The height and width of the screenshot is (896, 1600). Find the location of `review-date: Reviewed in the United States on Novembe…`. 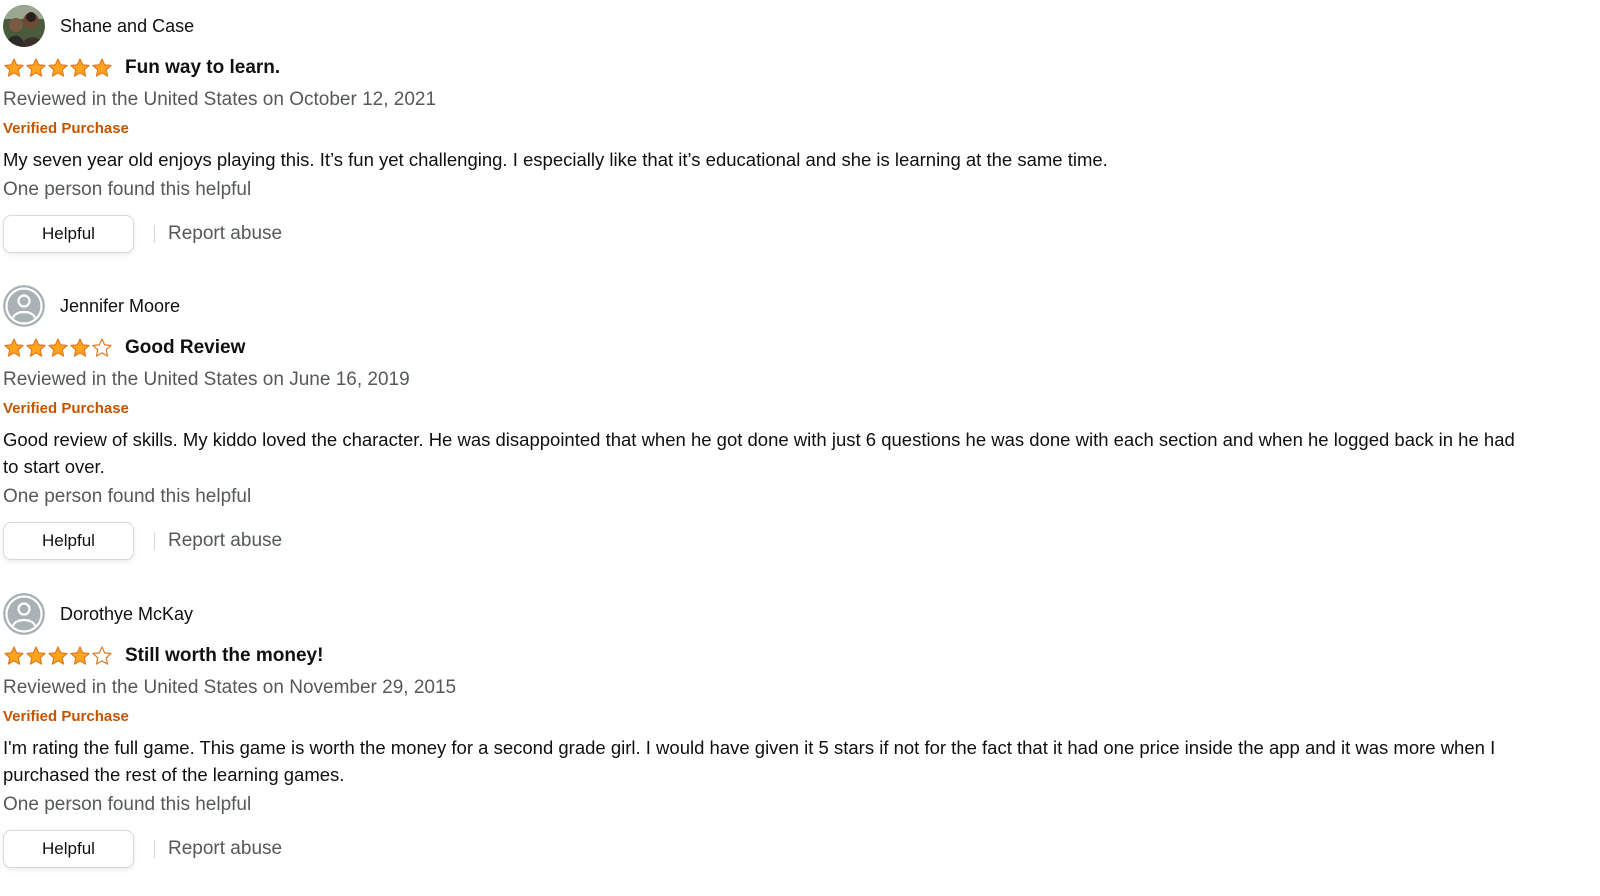

review-date: Reviewed in the United States on Novembe… is located at coordinates (230, 687).